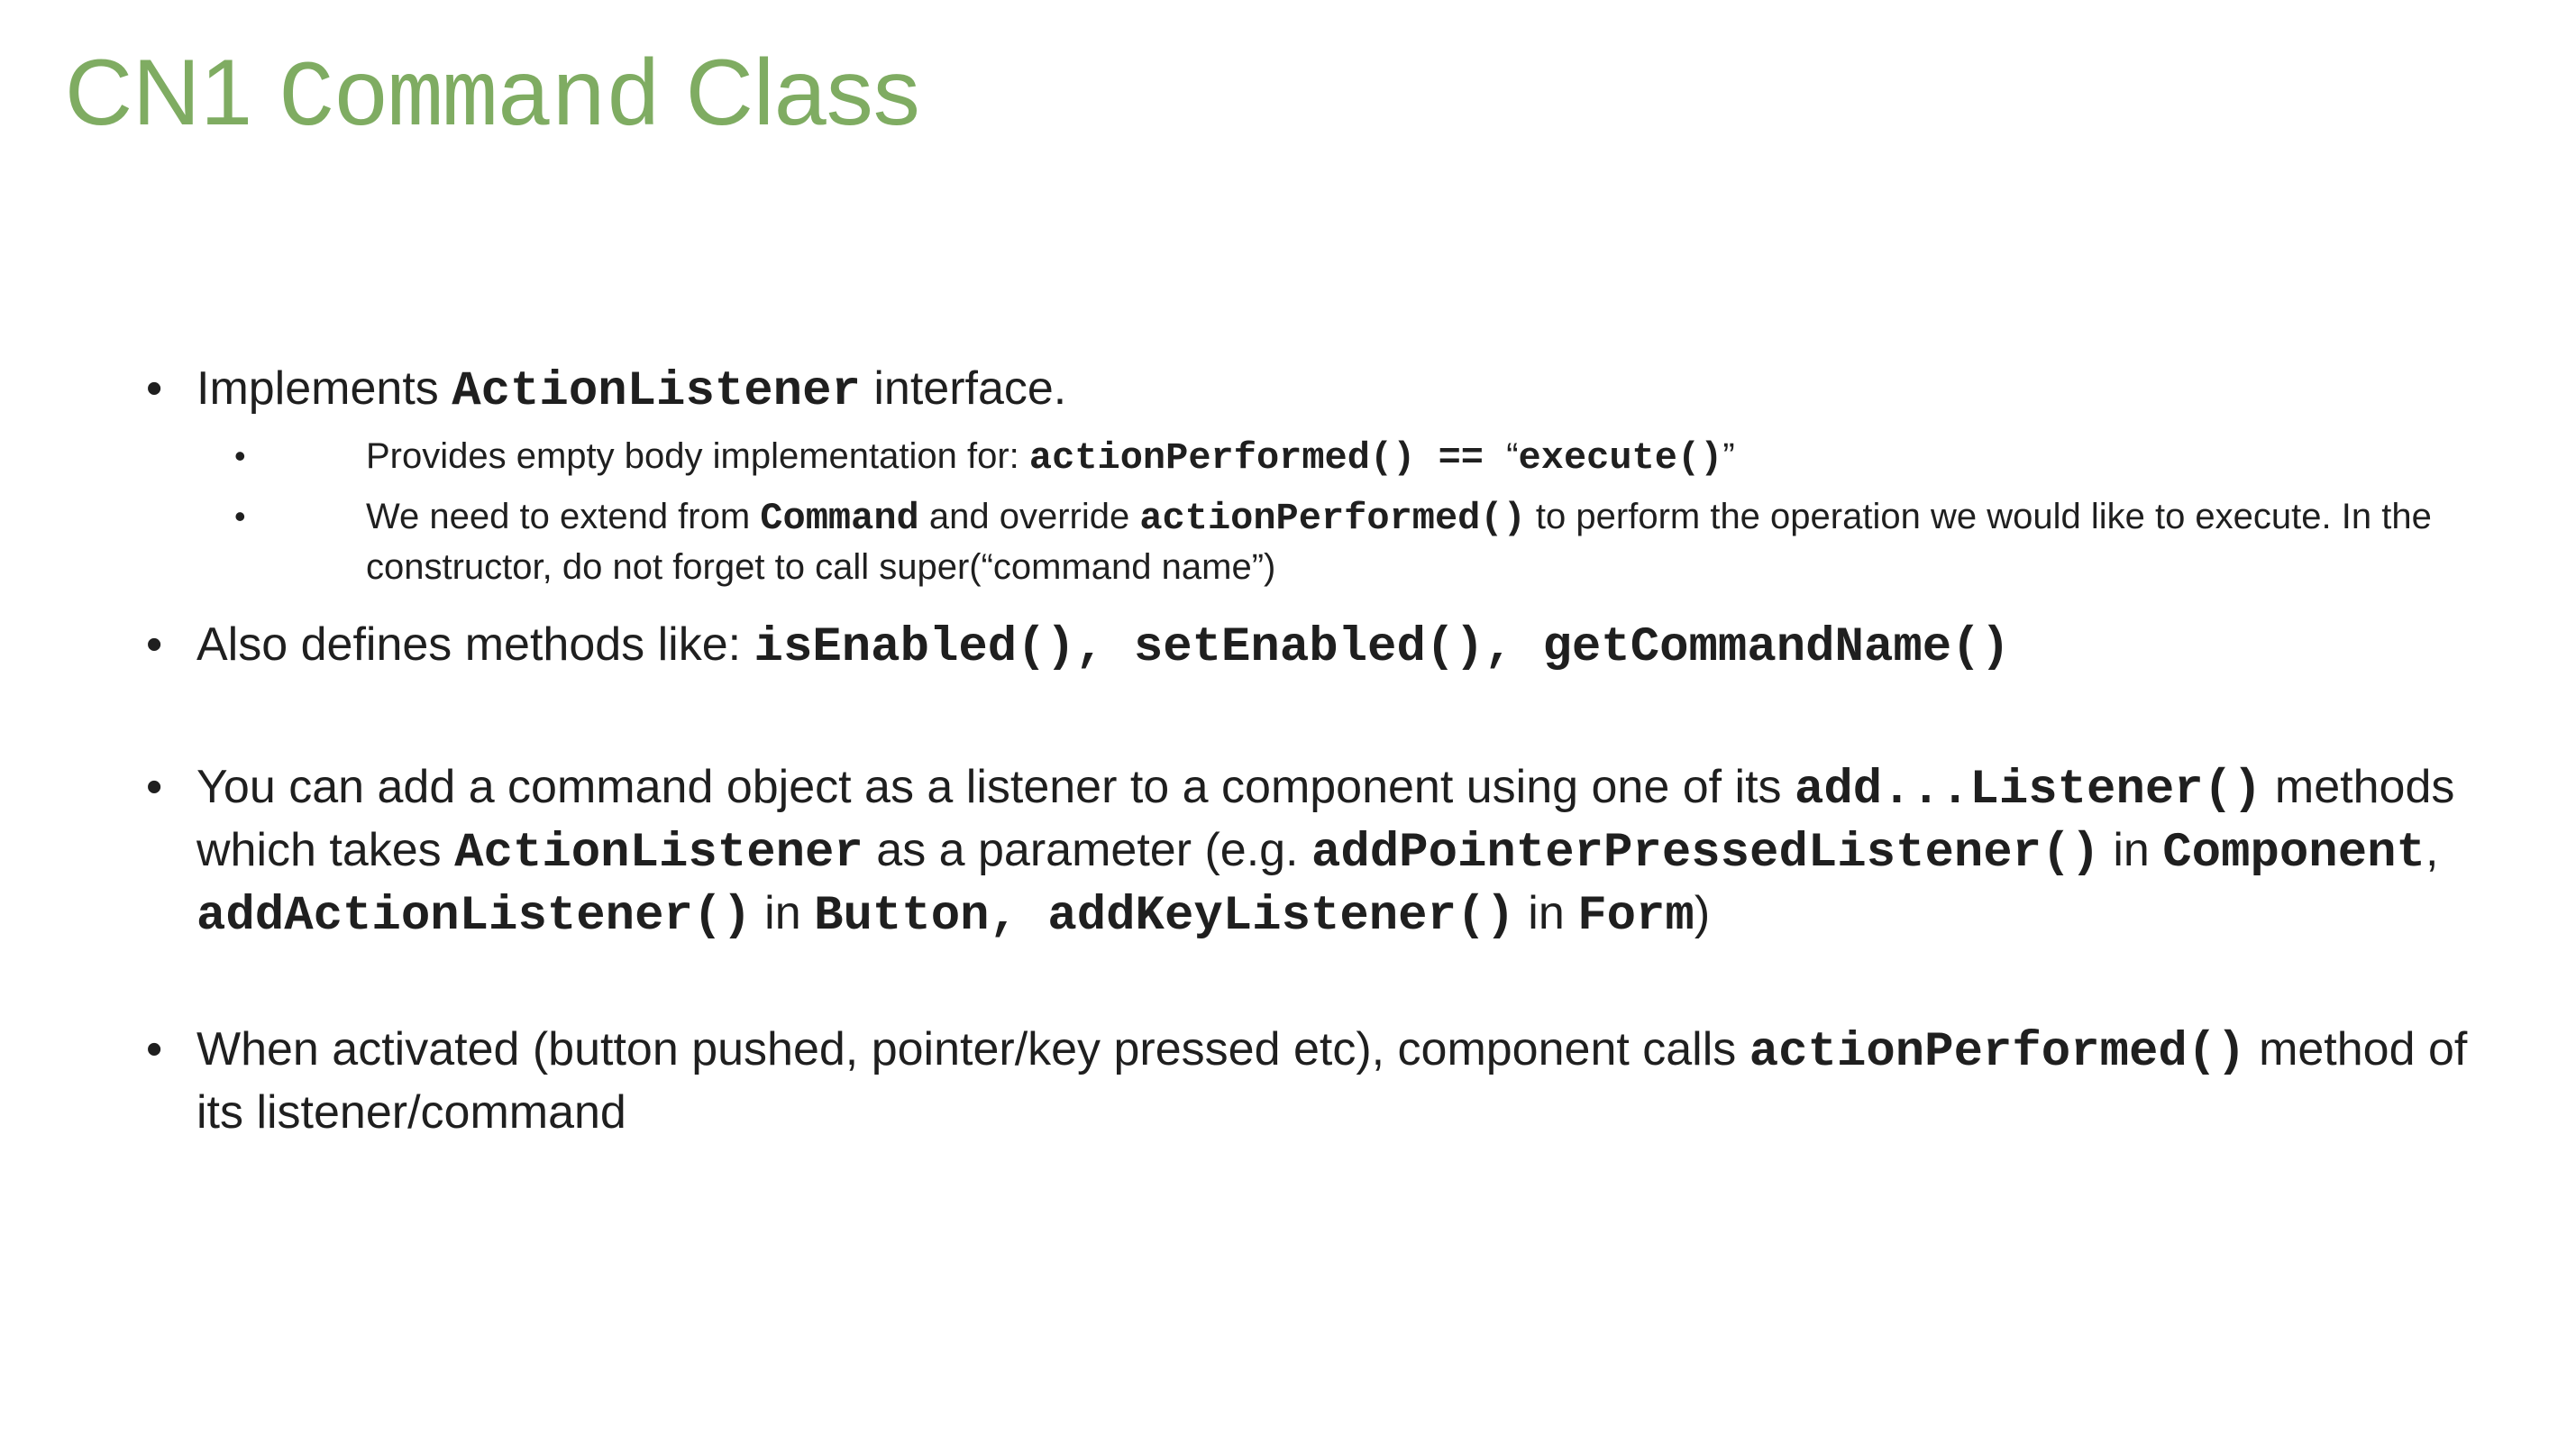 The width and height of the screenshot is (2576, 1437). Describe the element at coordinates (474, 916) in the screenshot. I see `code-run: addActionListener()` at that location.